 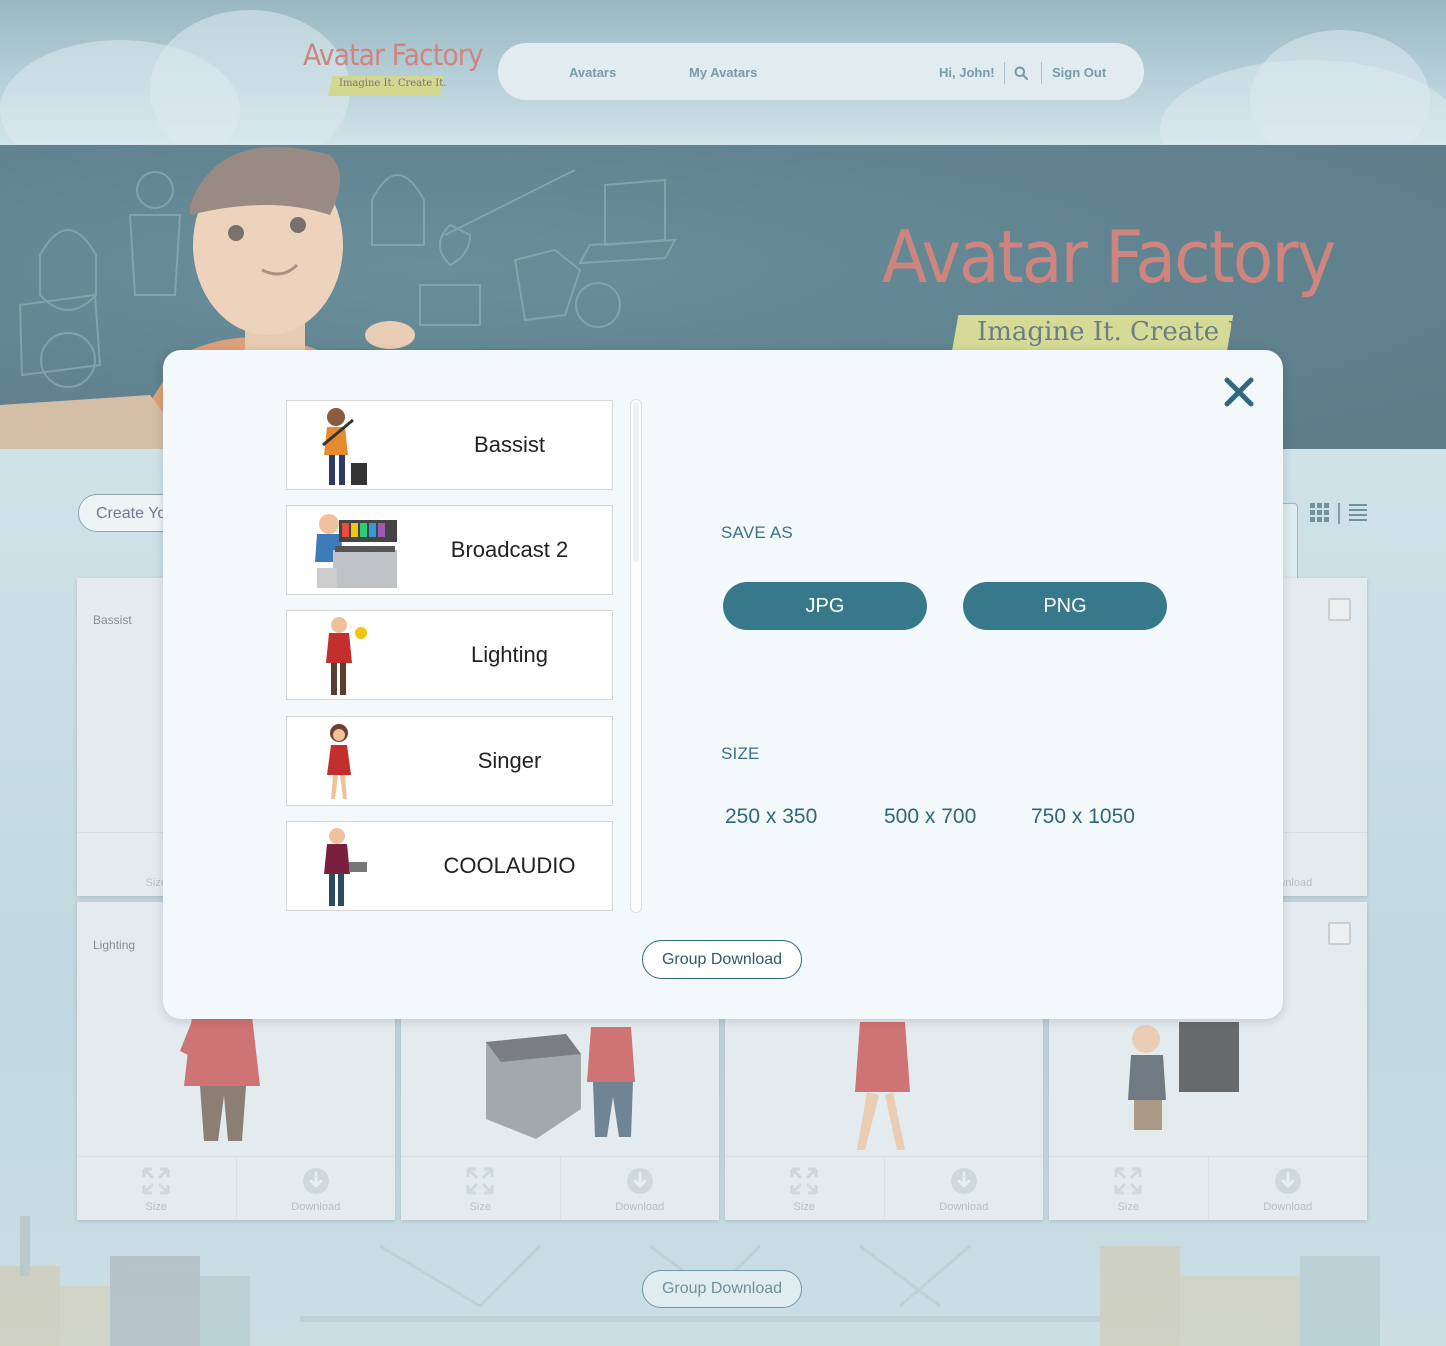 I want to click on list-scrollbar-thumb, so click(x=636, y=482).